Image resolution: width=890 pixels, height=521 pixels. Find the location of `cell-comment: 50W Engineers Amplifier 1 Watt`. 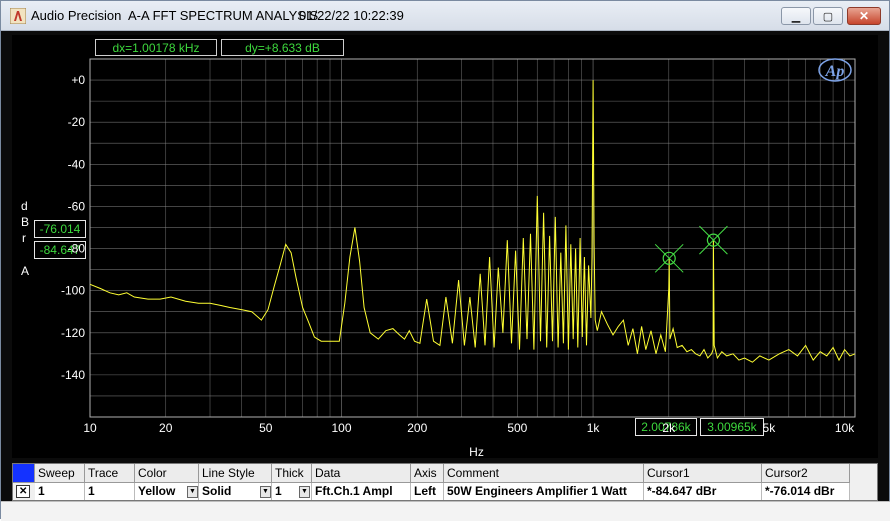

cell-comment: 50W Engineers Amplifier 1 Watt is located at coordinates (544, 491).